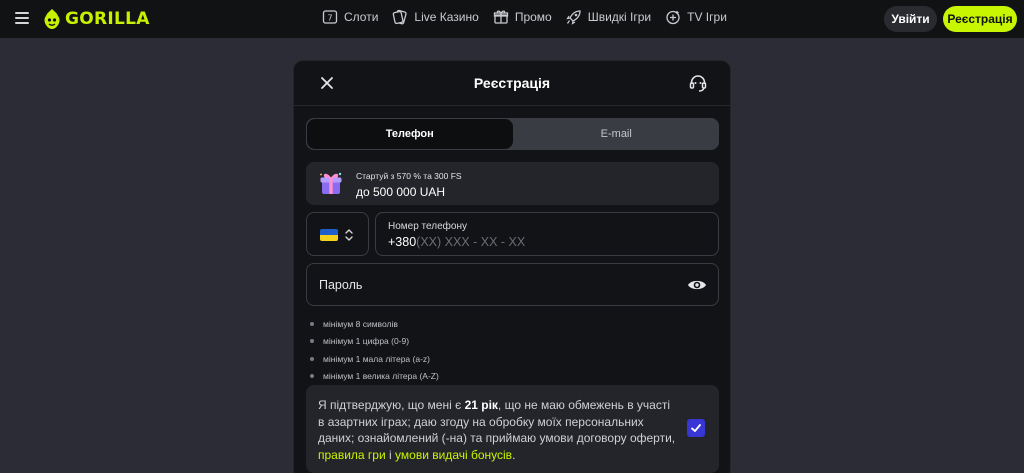 The image size is (1024, 473). I want to click on registration-tabs: Телефон E-mail, so click(512, 134).